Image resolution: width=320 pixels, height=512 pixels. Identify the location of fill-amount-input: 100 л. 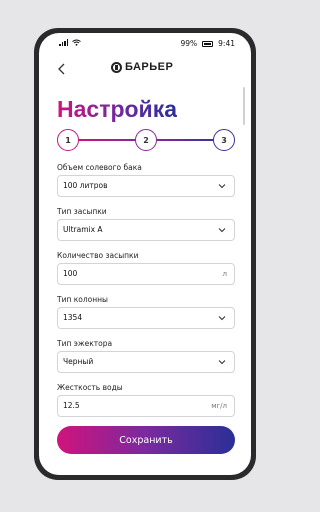
(146, 274).